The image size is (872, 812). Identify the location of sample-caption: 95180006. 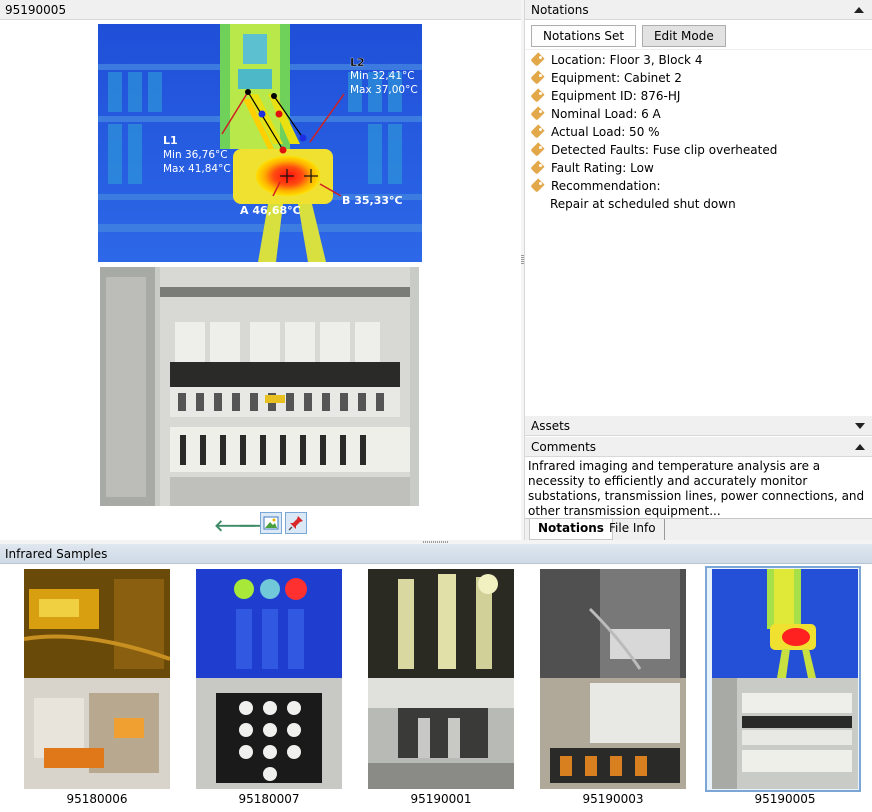
(97, 799).